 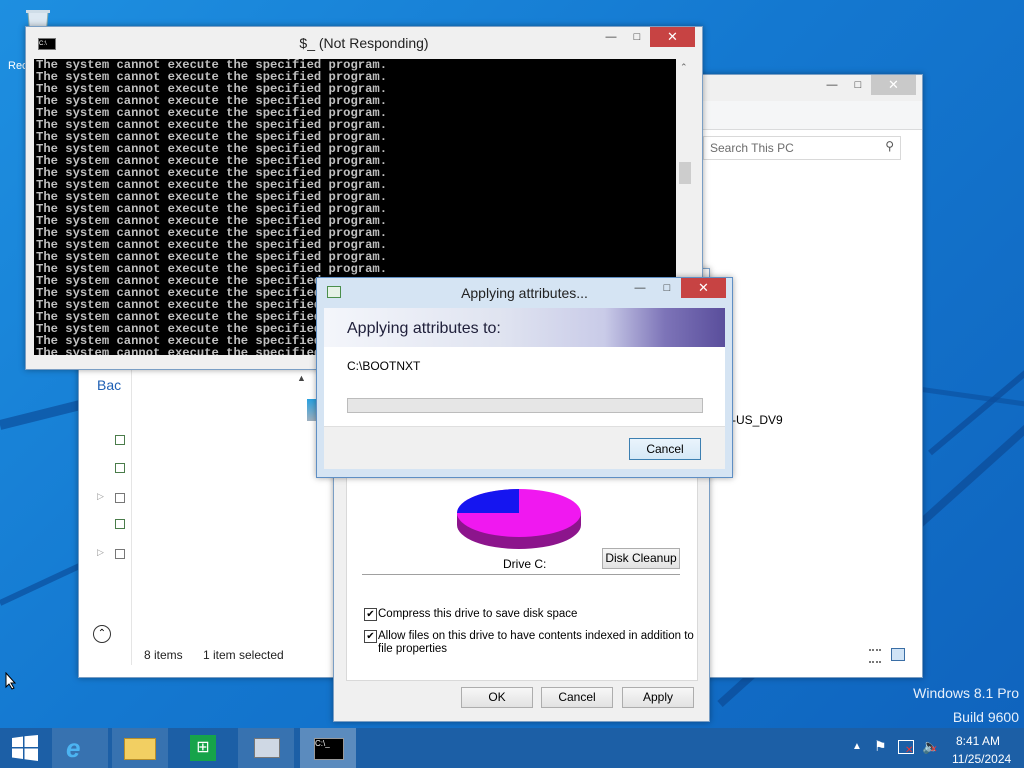 I want to click on scroll-thumb, so click(x=685, y=173).